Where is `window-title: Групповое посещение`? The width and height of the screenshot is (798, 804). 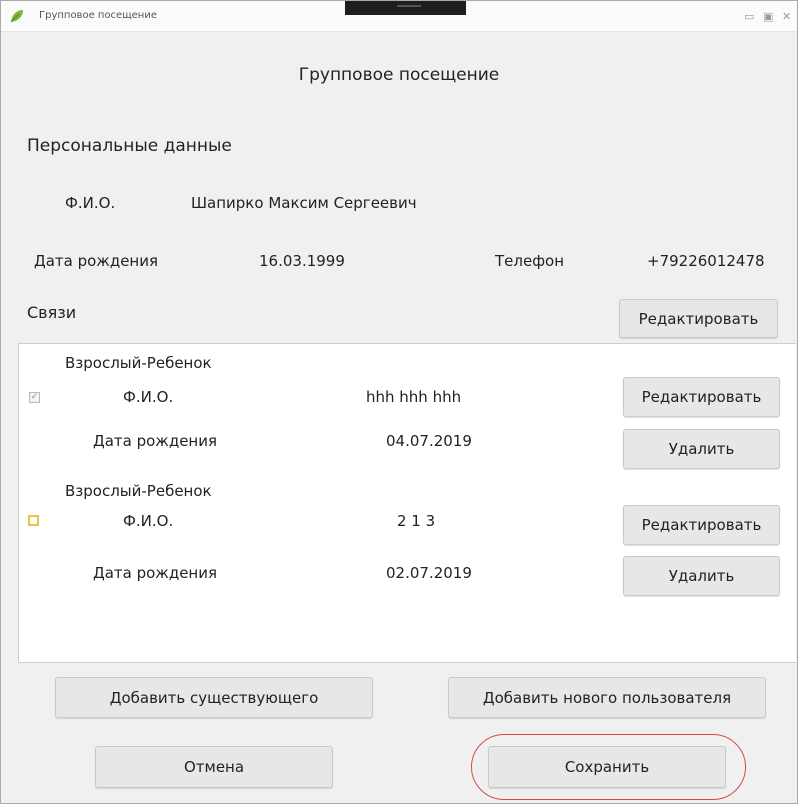
window-title: Групповое посещение is located at coordinates (98, 15).